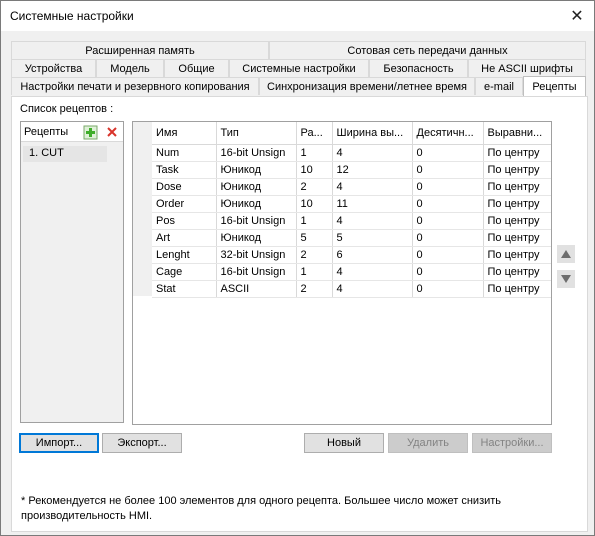 This screenshot has height=536, width=595. I want to click on tab-email: e-mail, so click(499, 86).